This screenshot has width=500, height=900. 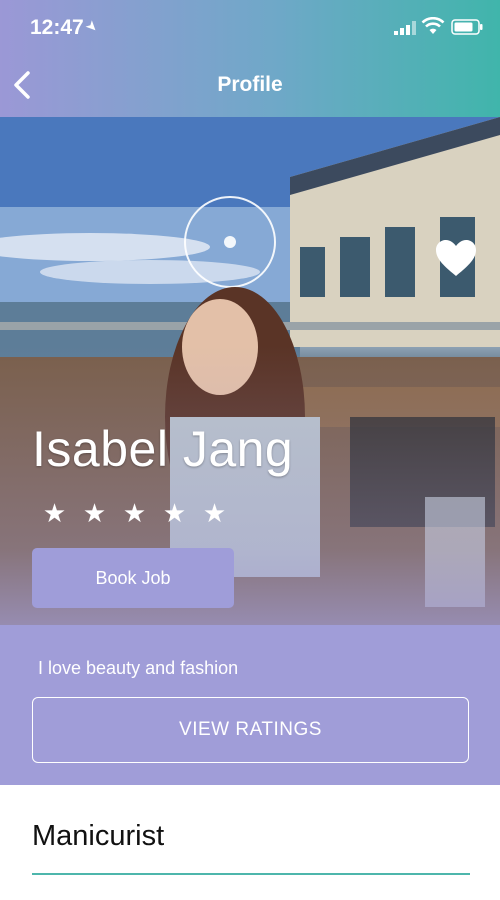 I want to click on favorite-button, so click(x=456, y=258).